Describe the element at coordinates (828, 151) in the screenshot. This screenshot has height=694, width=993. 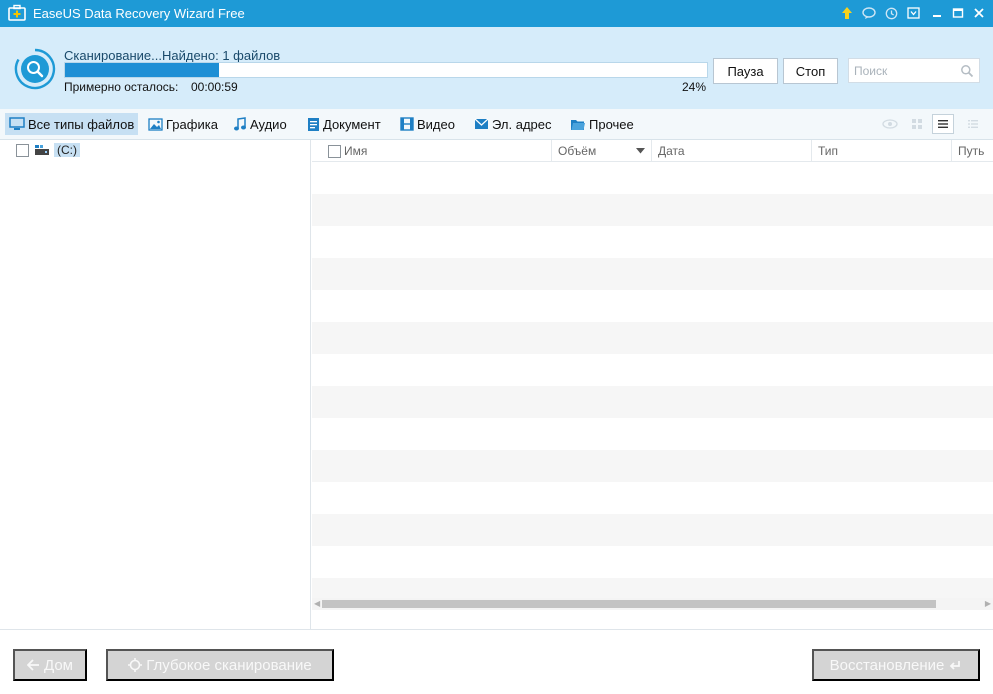
I see `column-label: Тип` at that location.